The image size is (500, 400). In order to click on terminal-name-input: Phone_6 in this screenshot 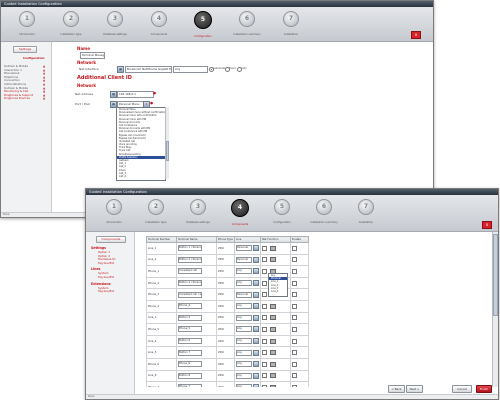, I will do `click(190, 364)`.